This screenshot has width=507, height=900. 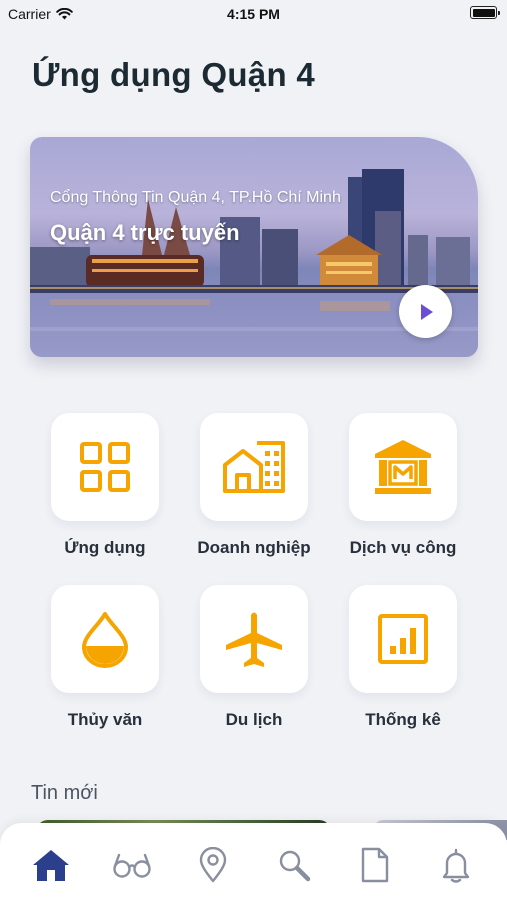 I want to click on business-buildings-icon, so click(x=254, y=467).